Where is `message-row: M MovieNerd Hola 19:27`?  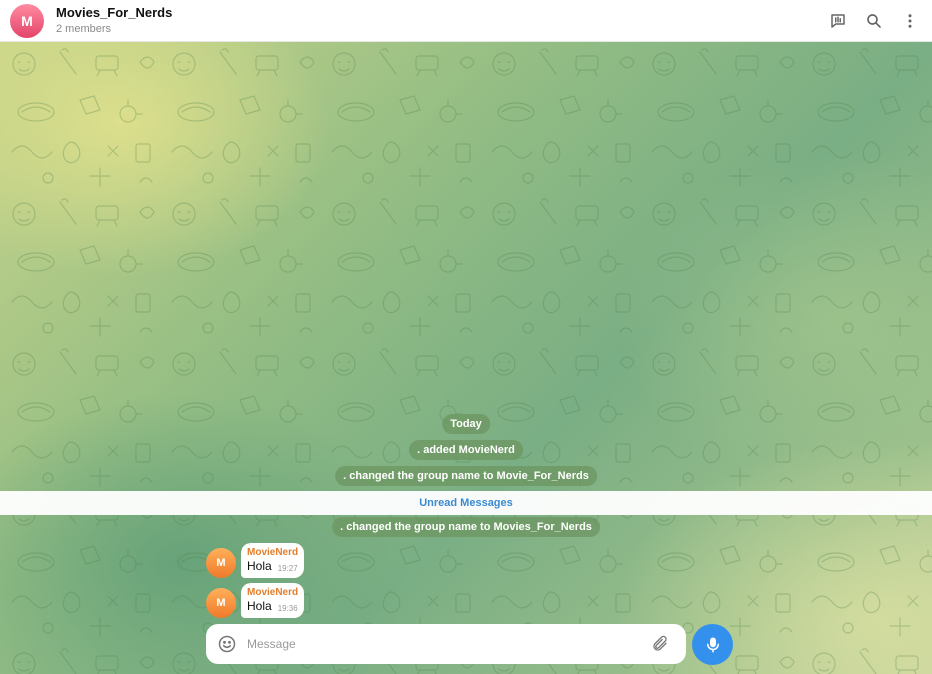
message-row: M MovieNerd Hola 19:27 is located at coordinates (255, 560).